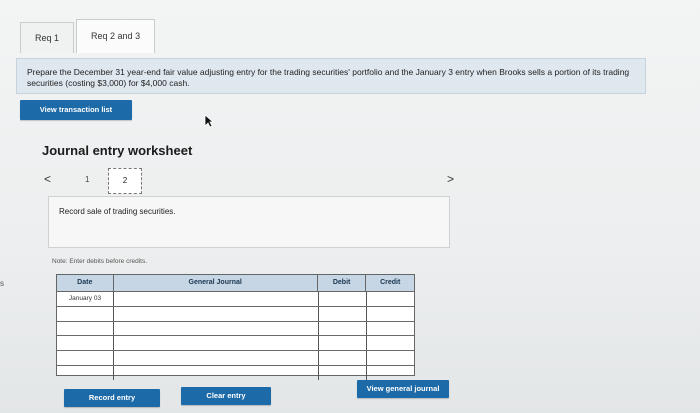  I want to click on clear-entry-button: Clear entry, so click(226, 396).